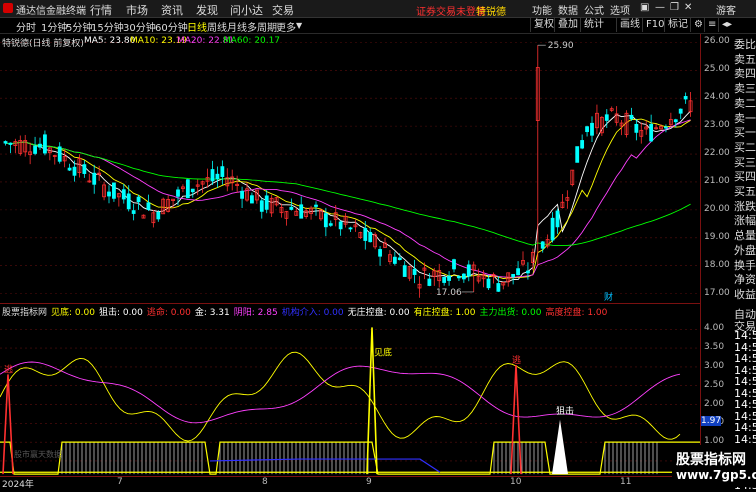 The width and height of the screenshot is (756, 492). What do you see at coordinates (594, 9) in the screenshot?
I see `menu-formula: 公式` at bounding box center [594, 9].